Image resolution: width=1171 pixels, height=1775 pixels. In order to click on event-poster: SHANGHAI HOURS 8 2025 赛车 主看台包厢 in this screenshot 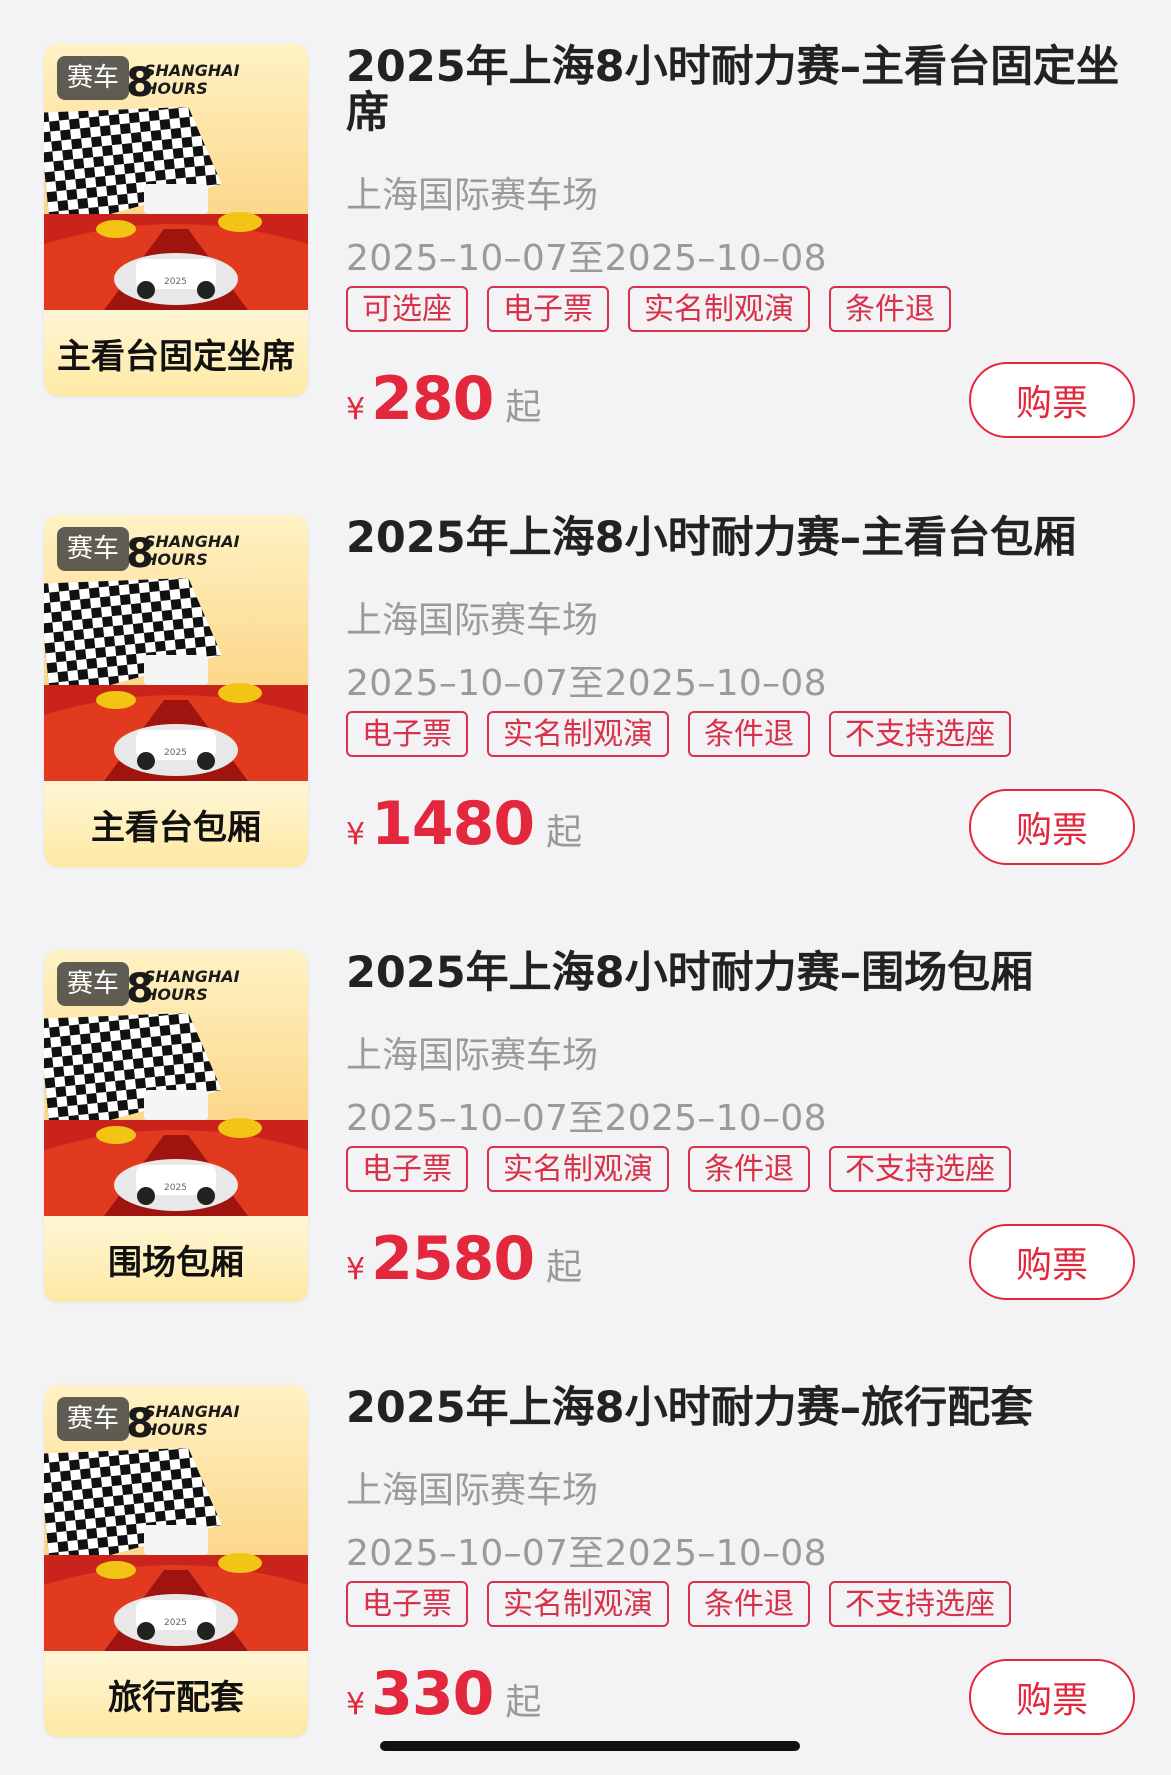, I will do `click(176, 691)`.